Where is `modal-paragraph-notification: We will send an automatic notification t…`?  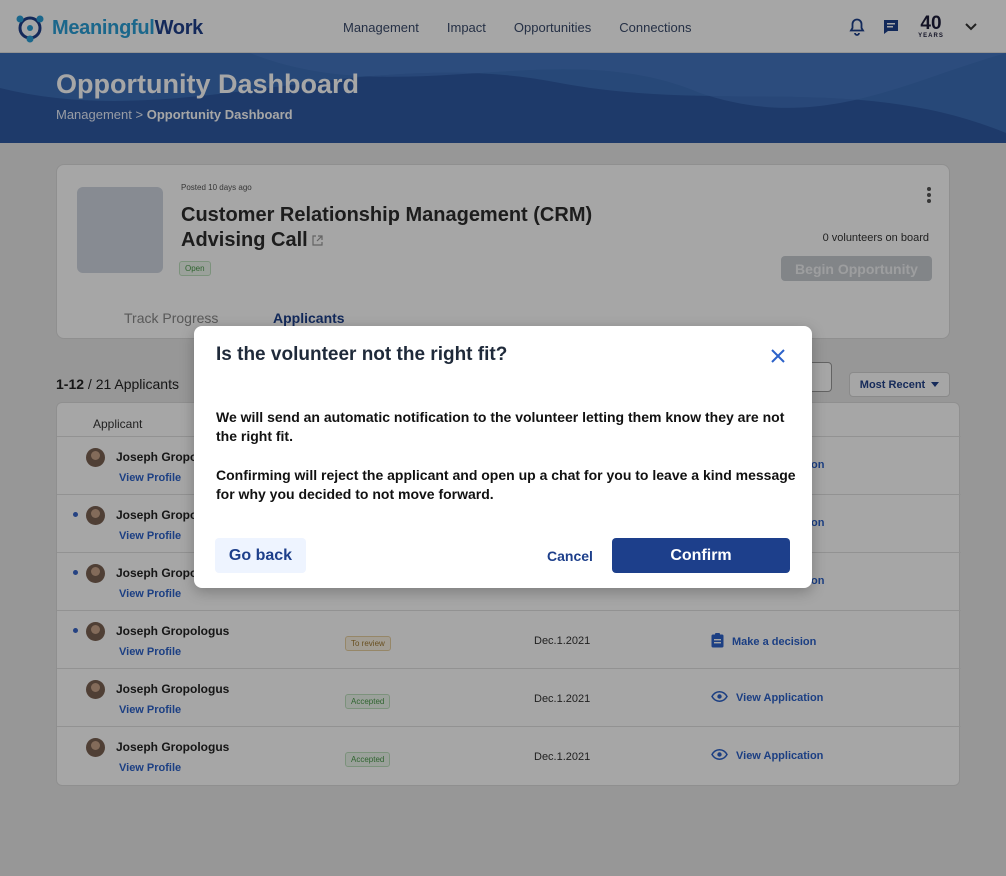
modal-paragraph-notification: We will send an automatic notification t… is located at coordinates (500, 426).